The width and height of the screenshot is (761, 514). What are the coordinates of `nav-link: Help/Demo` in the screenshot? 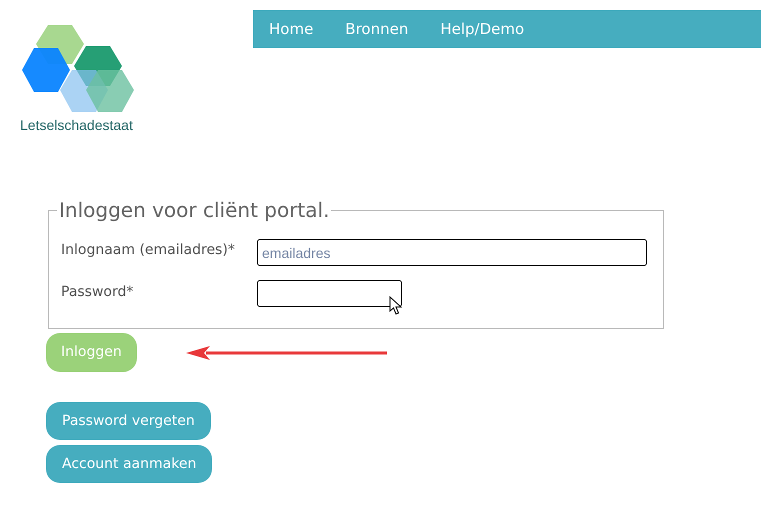 It's located at (482, 29).